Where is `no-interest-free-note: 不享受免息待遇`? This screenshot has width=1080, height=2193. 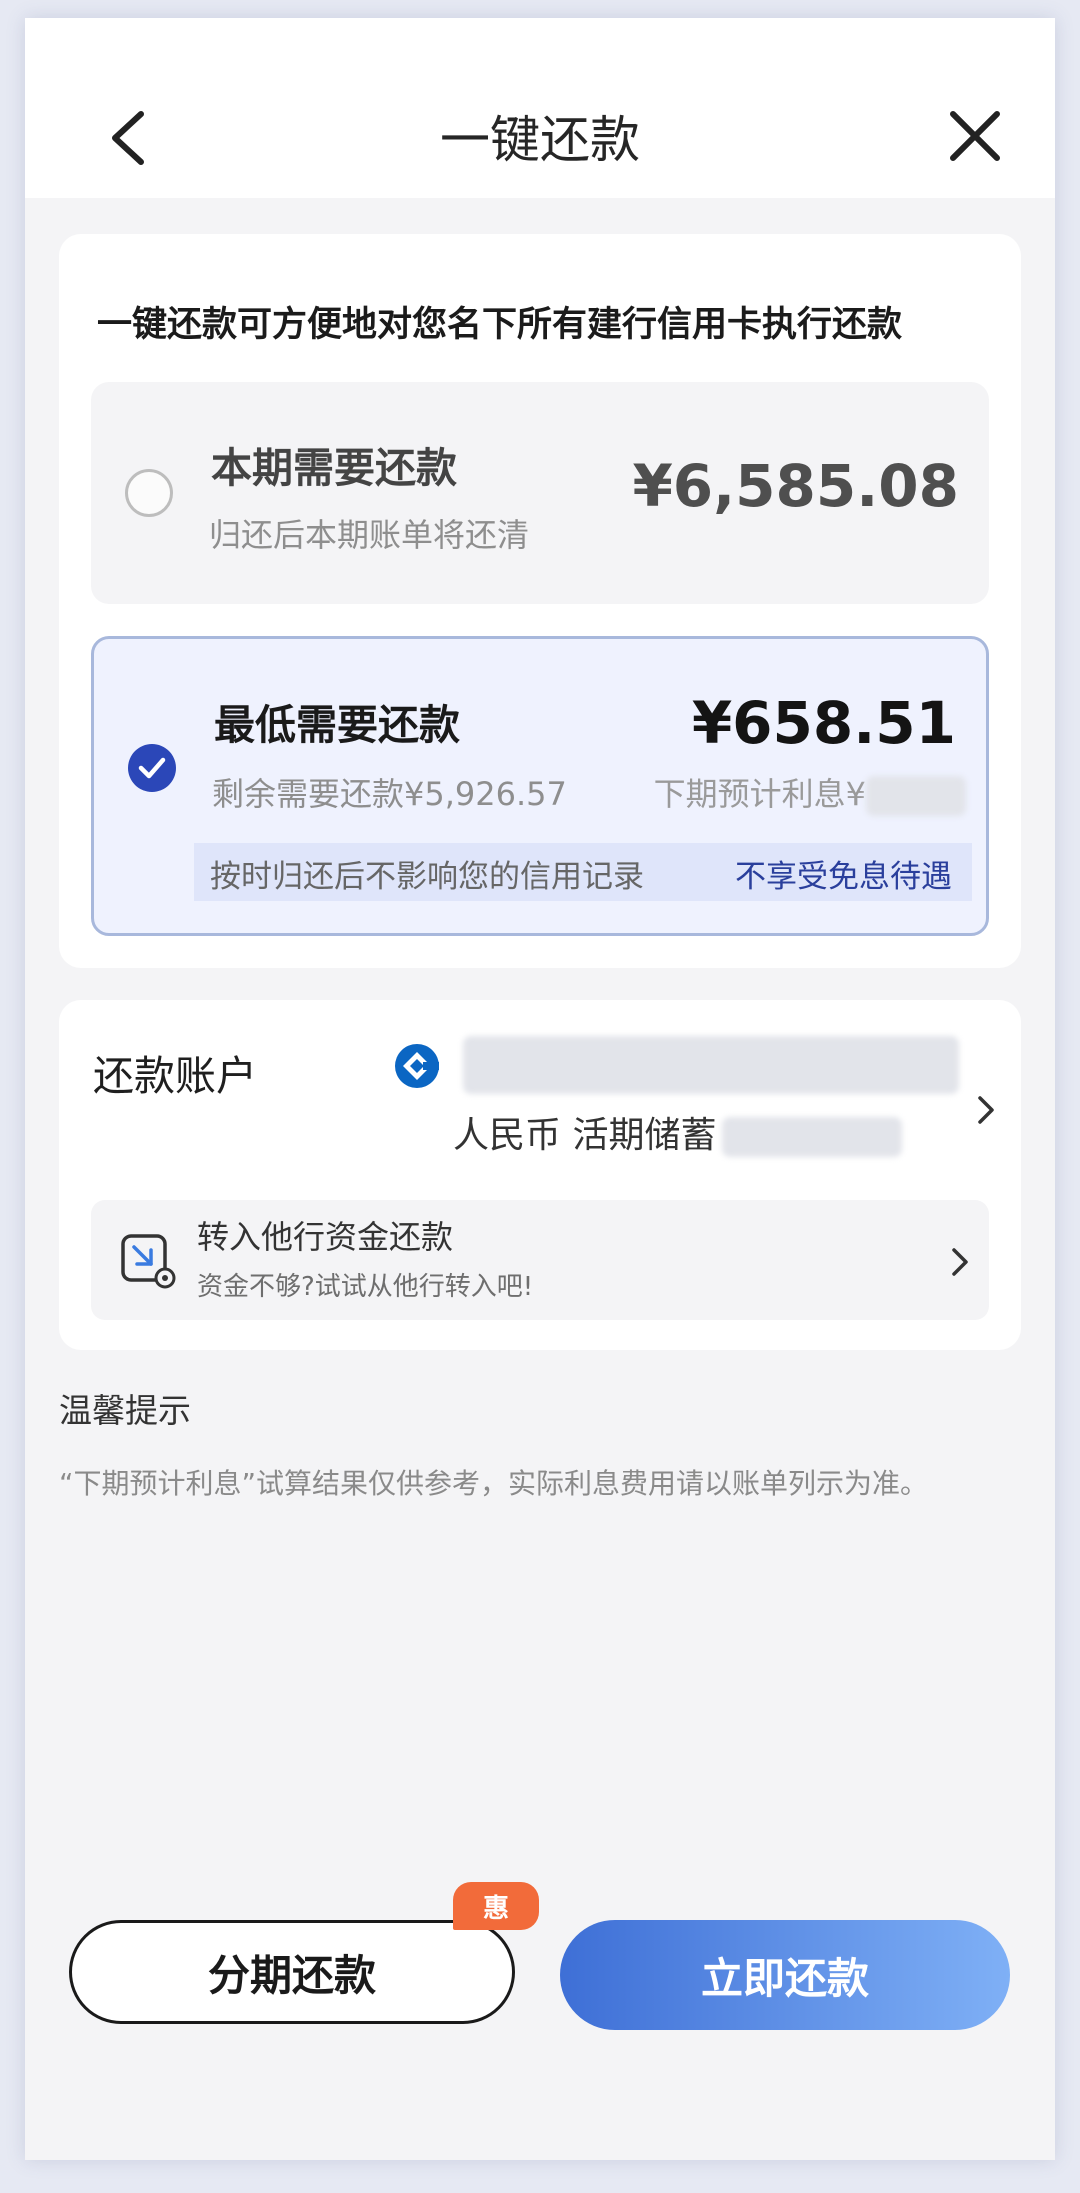 no-interest-free-note: 不享受免息待遇 is located at coordinates (843, 877).